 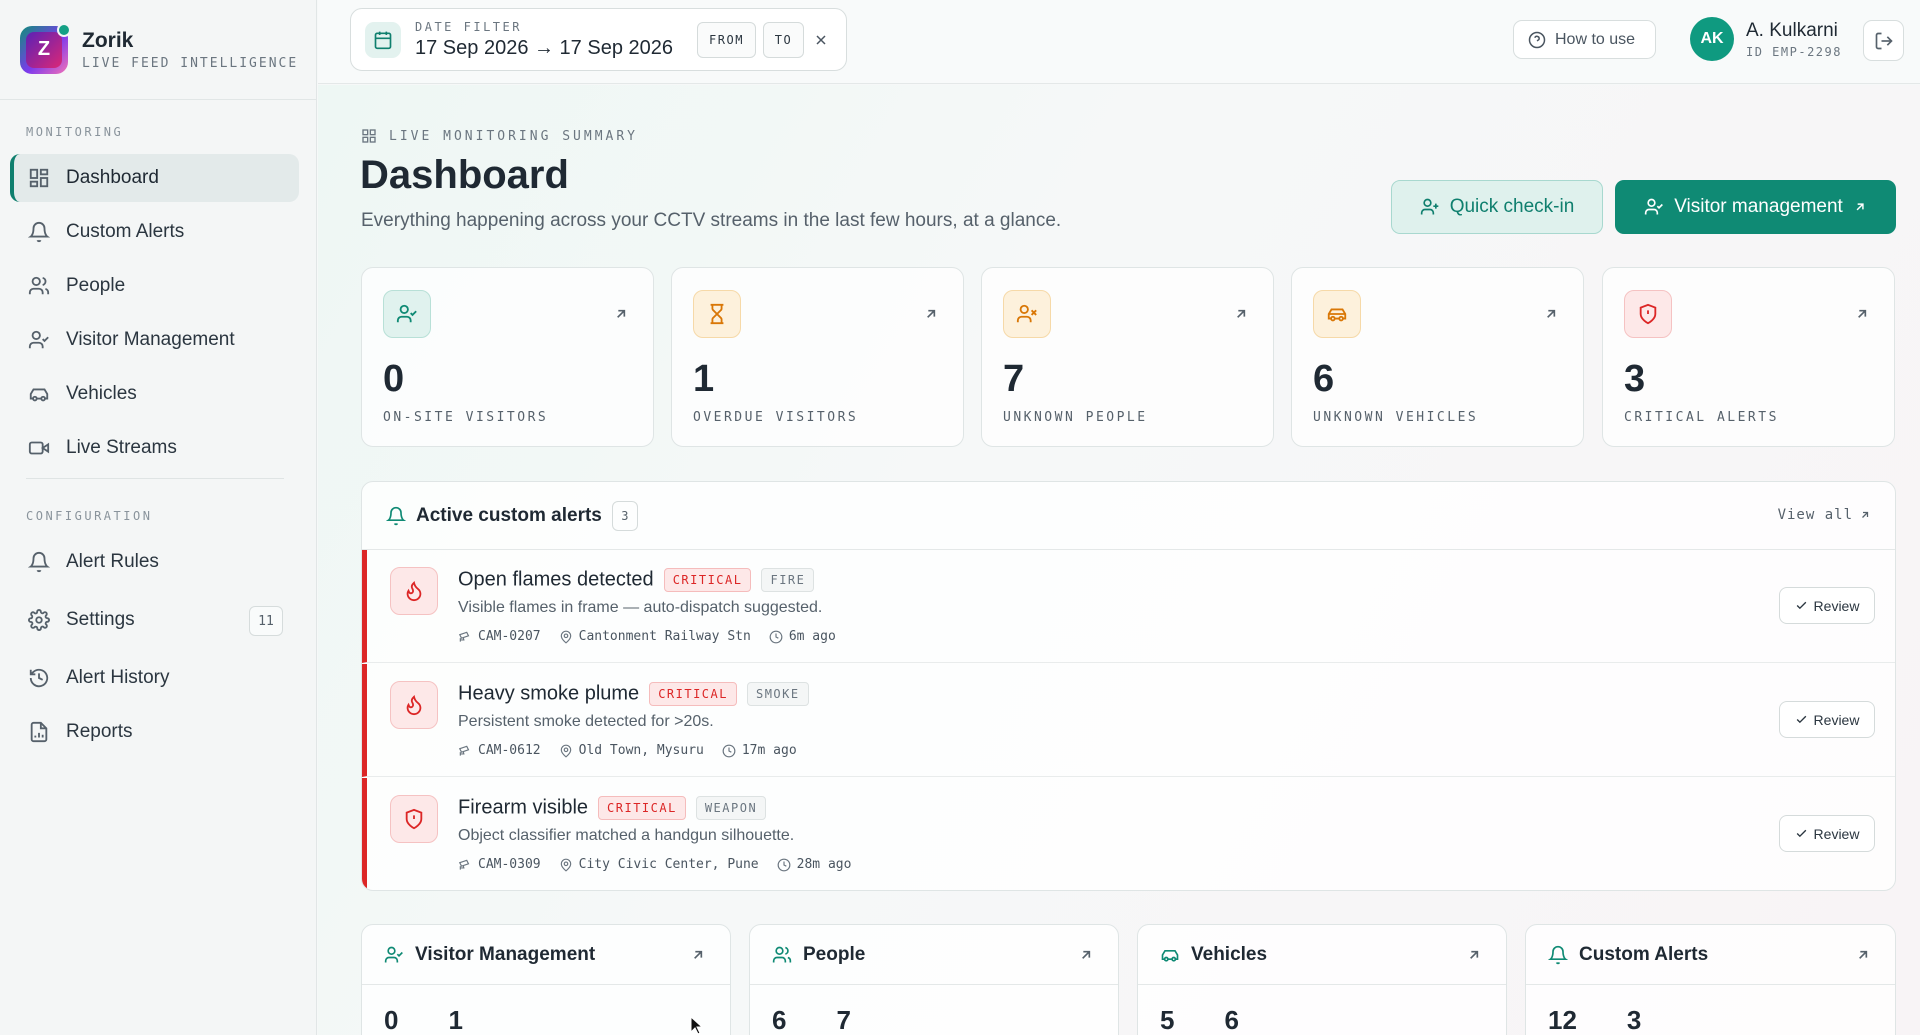 I want to click on stat-value: 1, so click(x=704, y=379).